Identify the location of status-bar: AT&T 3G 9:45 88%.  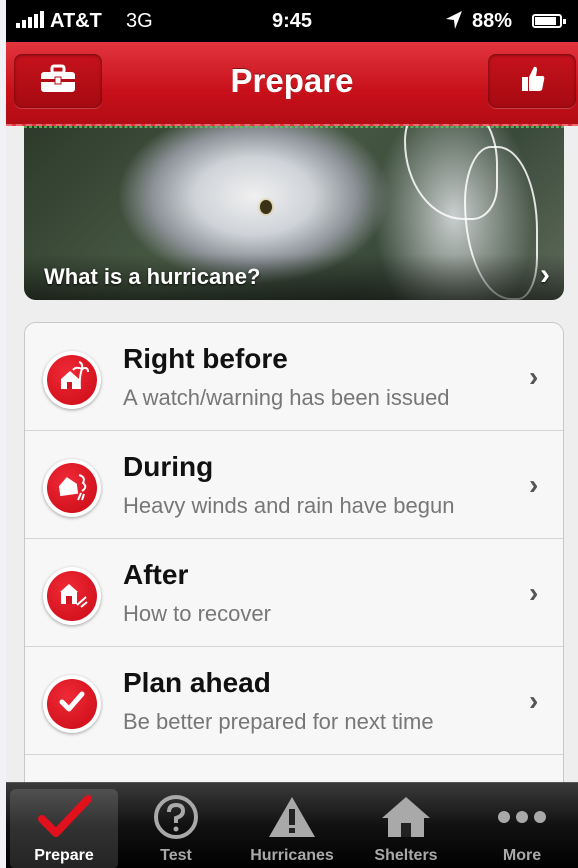
(292, 21).